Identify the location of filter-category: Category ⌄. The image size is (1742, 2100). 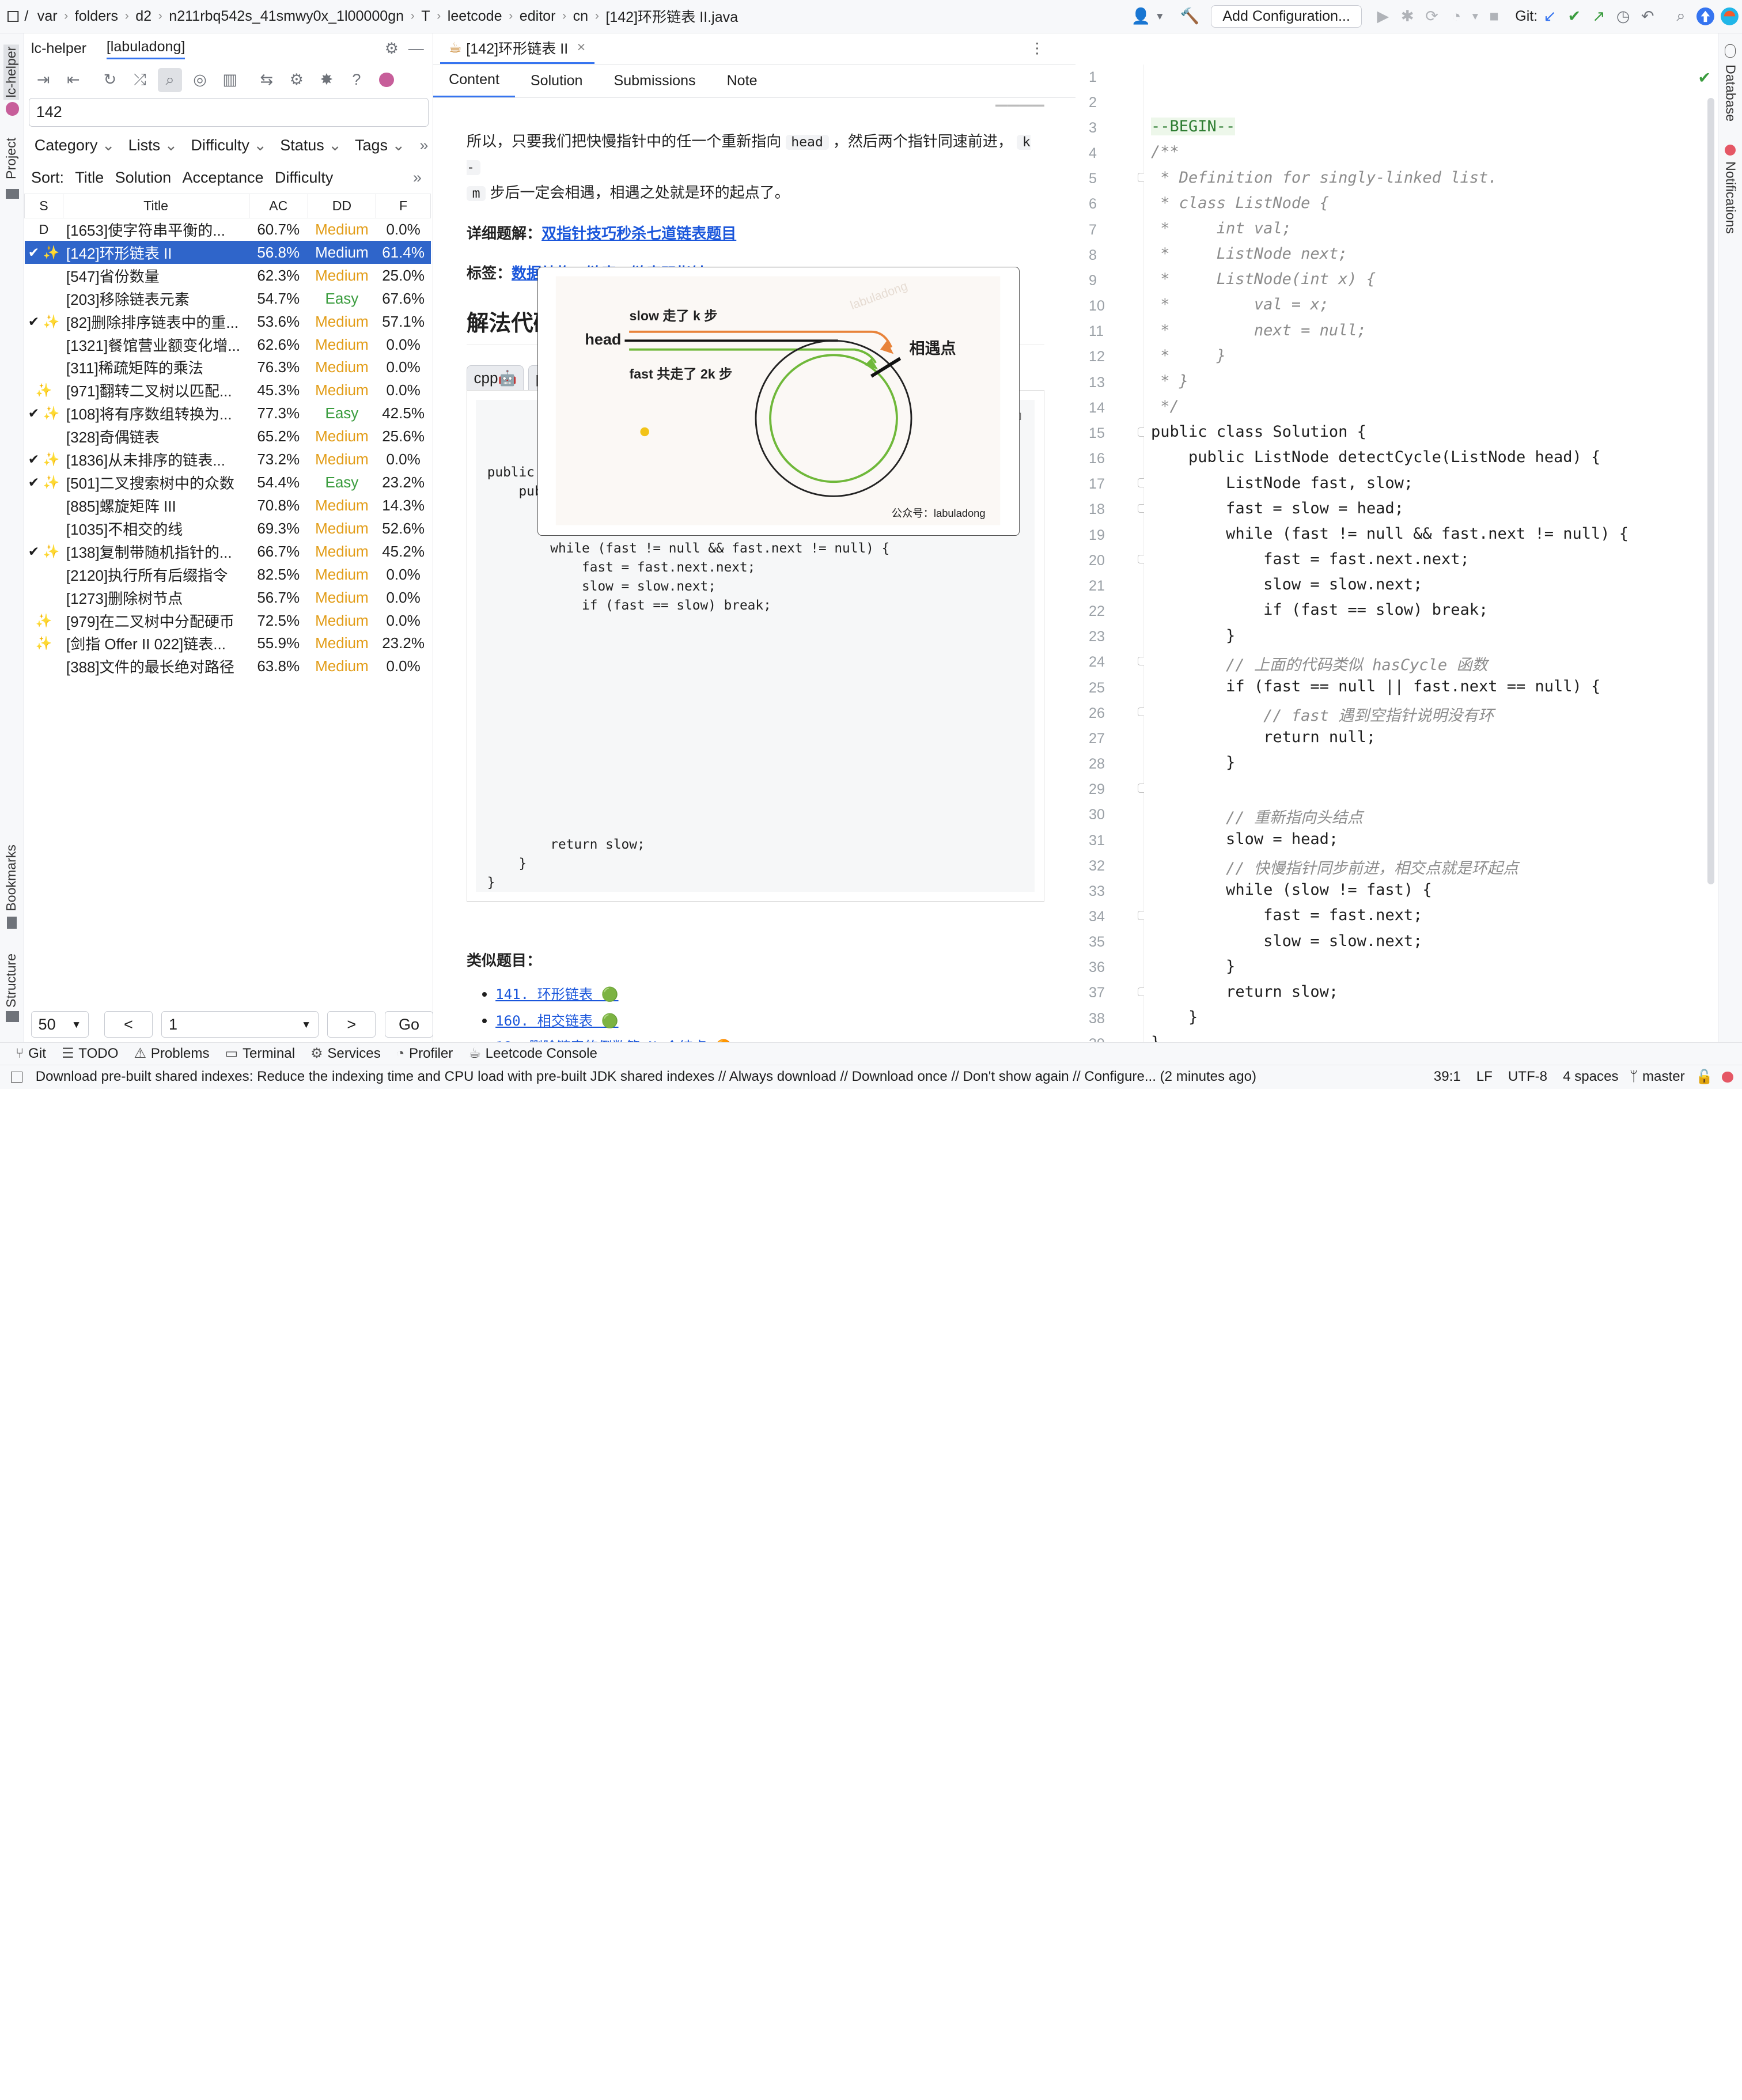
(75, 146).